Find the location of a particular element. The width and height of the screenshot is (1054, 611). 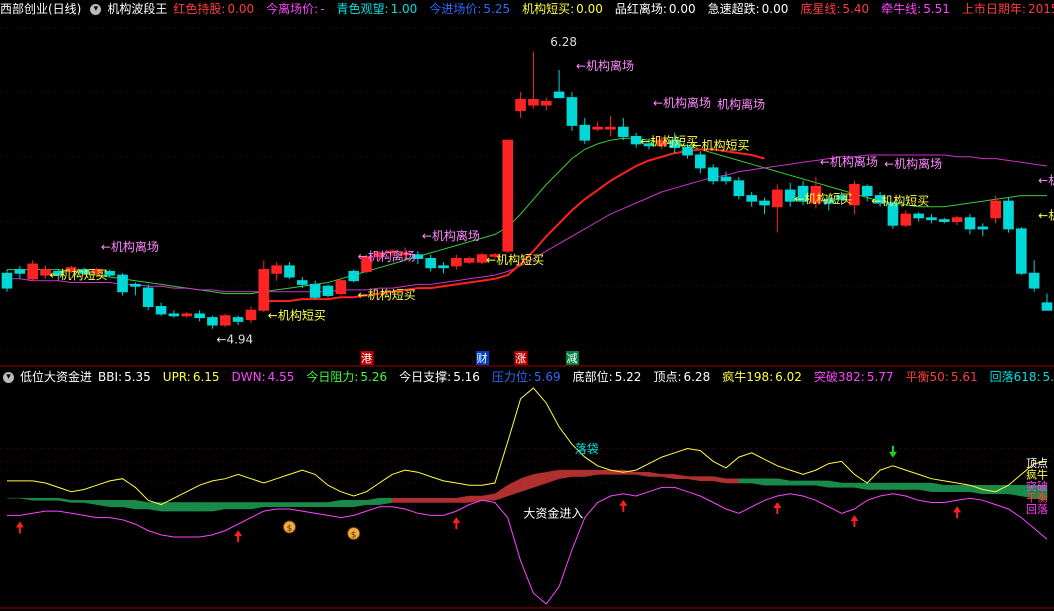

header-item: 青色观望: 1.00 is located at coordinates (380, 9).